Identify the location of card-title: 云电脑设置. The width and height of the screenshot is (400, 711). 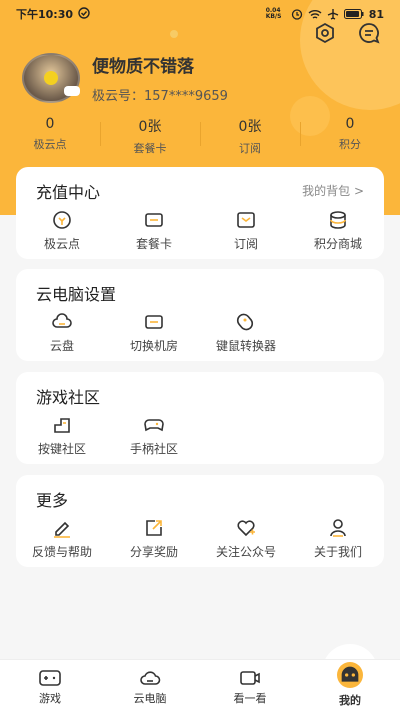
(76, 294).